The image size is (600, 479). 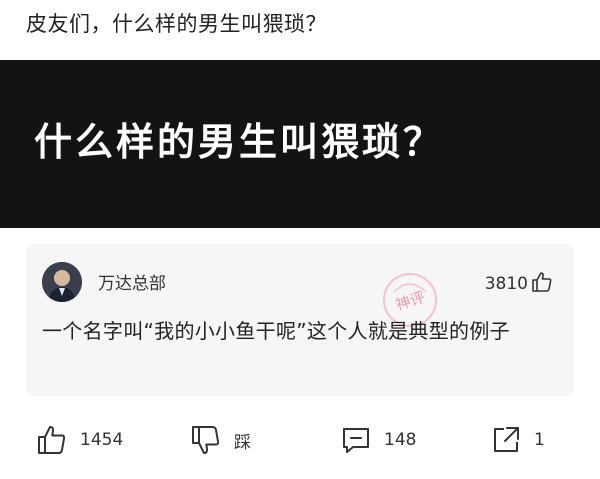 What do you see at coordinates (410, 301) in the screenshot?
I see `badge-text: 神评` at bounding box center [410, 301].